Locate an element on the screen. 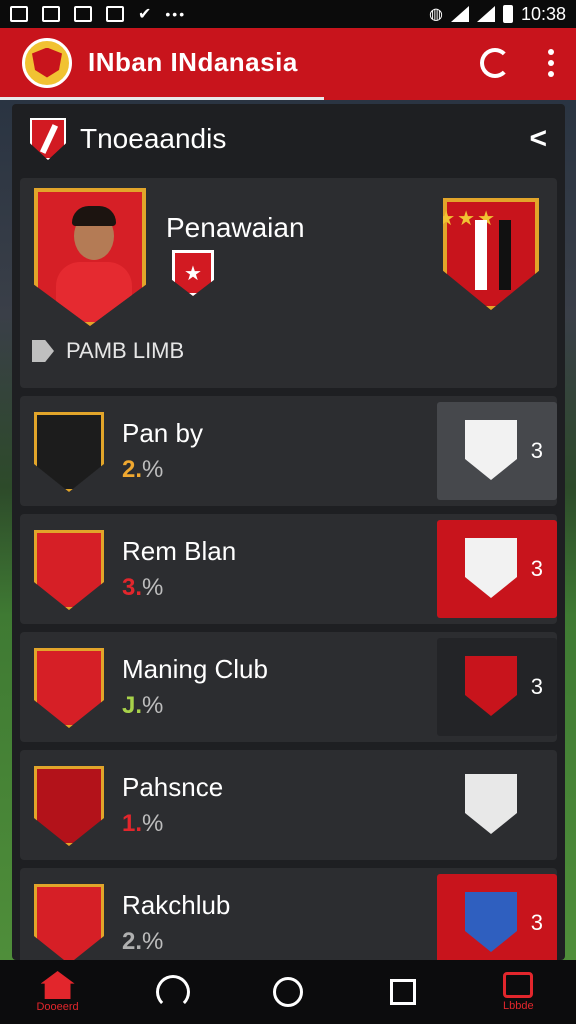  circle-home-icon is located at coordinates (287, 992).